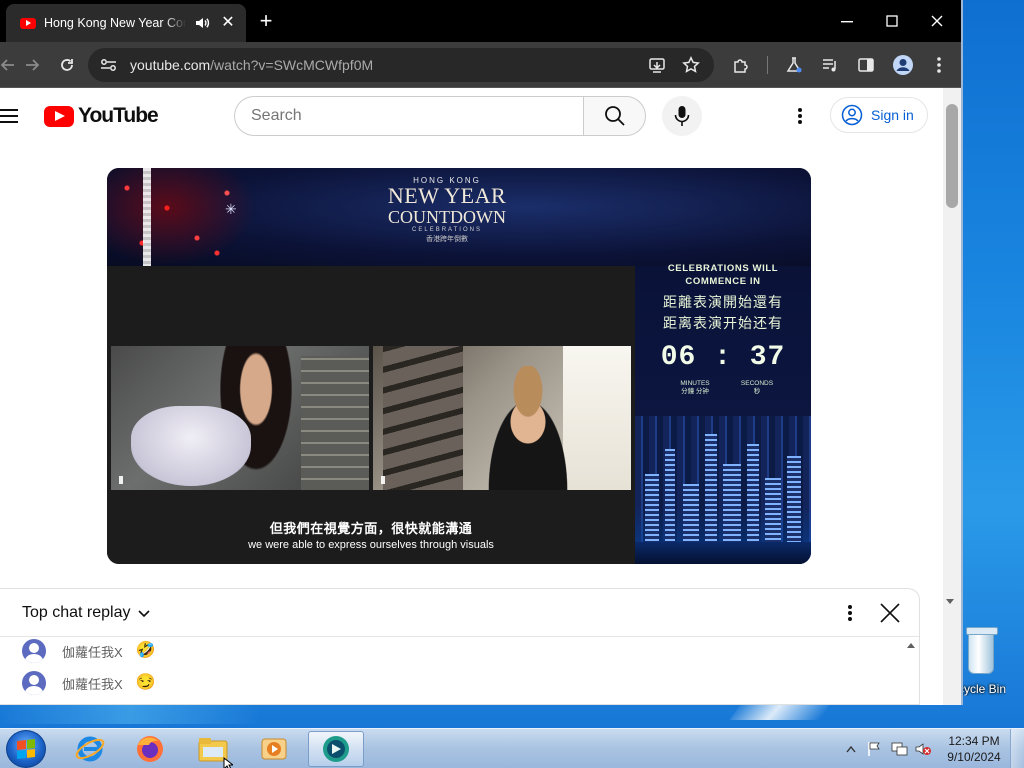  I want to click on fireworks-graphic, so click(182, 217).